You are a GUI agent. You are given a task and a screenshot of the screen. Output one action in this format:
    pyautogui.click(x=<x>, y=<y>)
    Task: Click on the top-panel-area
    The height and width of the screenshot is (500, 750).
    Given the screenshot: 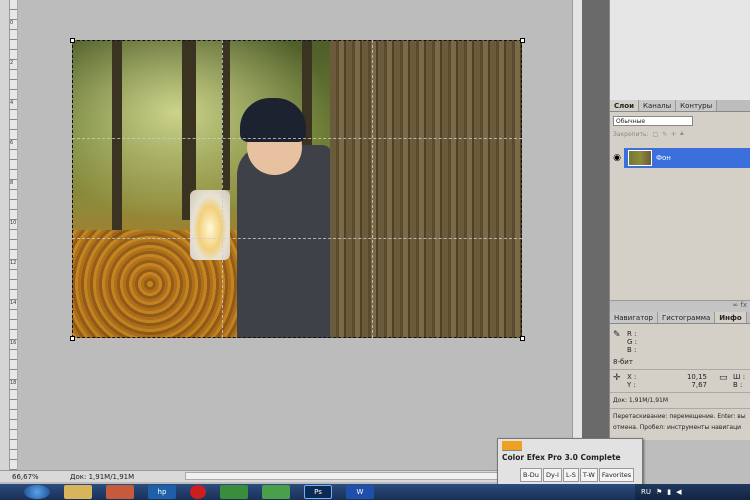 What is the action you would take?
    pyautogui.click(x=679, y=50)
    